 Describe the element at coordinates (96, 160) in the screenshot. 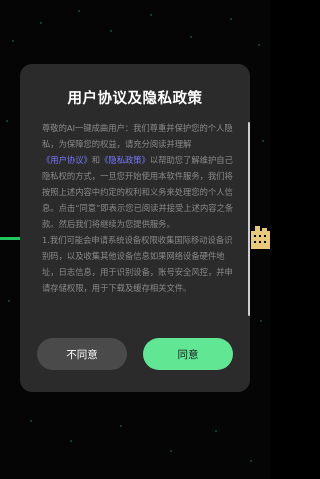

I see `agreement-and: 和` at that location.